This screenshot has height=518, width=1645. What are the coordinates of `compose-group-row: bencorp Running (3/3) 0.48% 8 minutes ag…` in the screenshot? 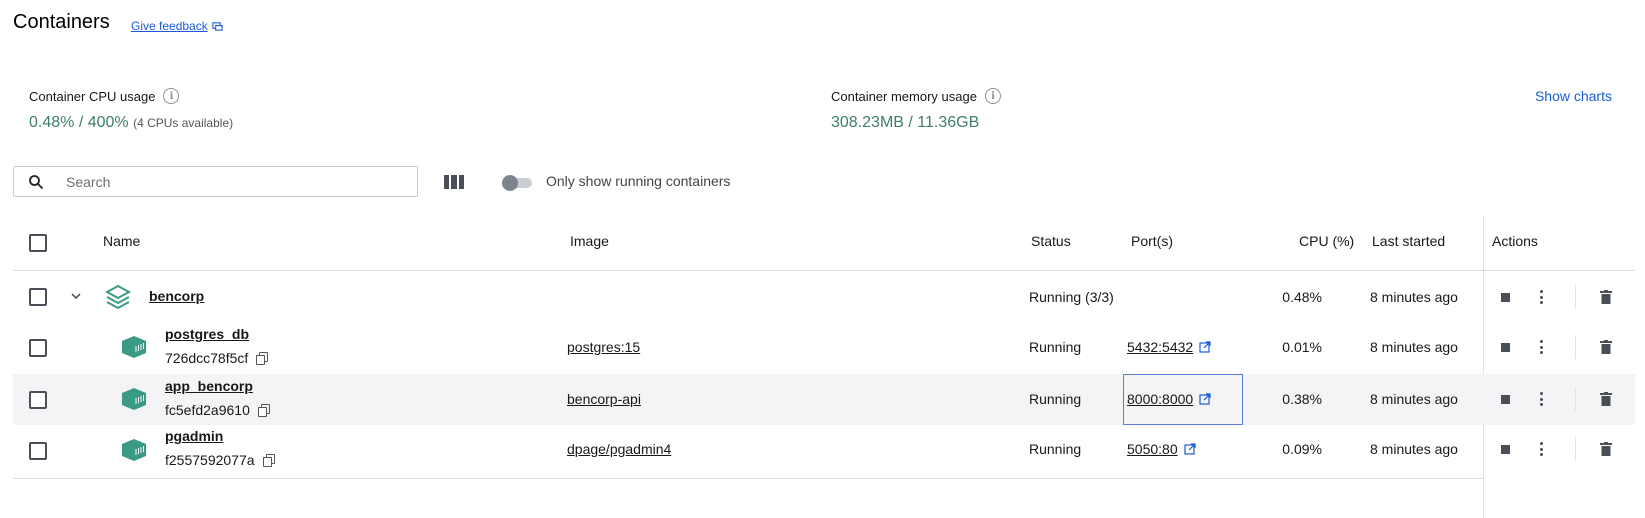 It's located at (824, 297).